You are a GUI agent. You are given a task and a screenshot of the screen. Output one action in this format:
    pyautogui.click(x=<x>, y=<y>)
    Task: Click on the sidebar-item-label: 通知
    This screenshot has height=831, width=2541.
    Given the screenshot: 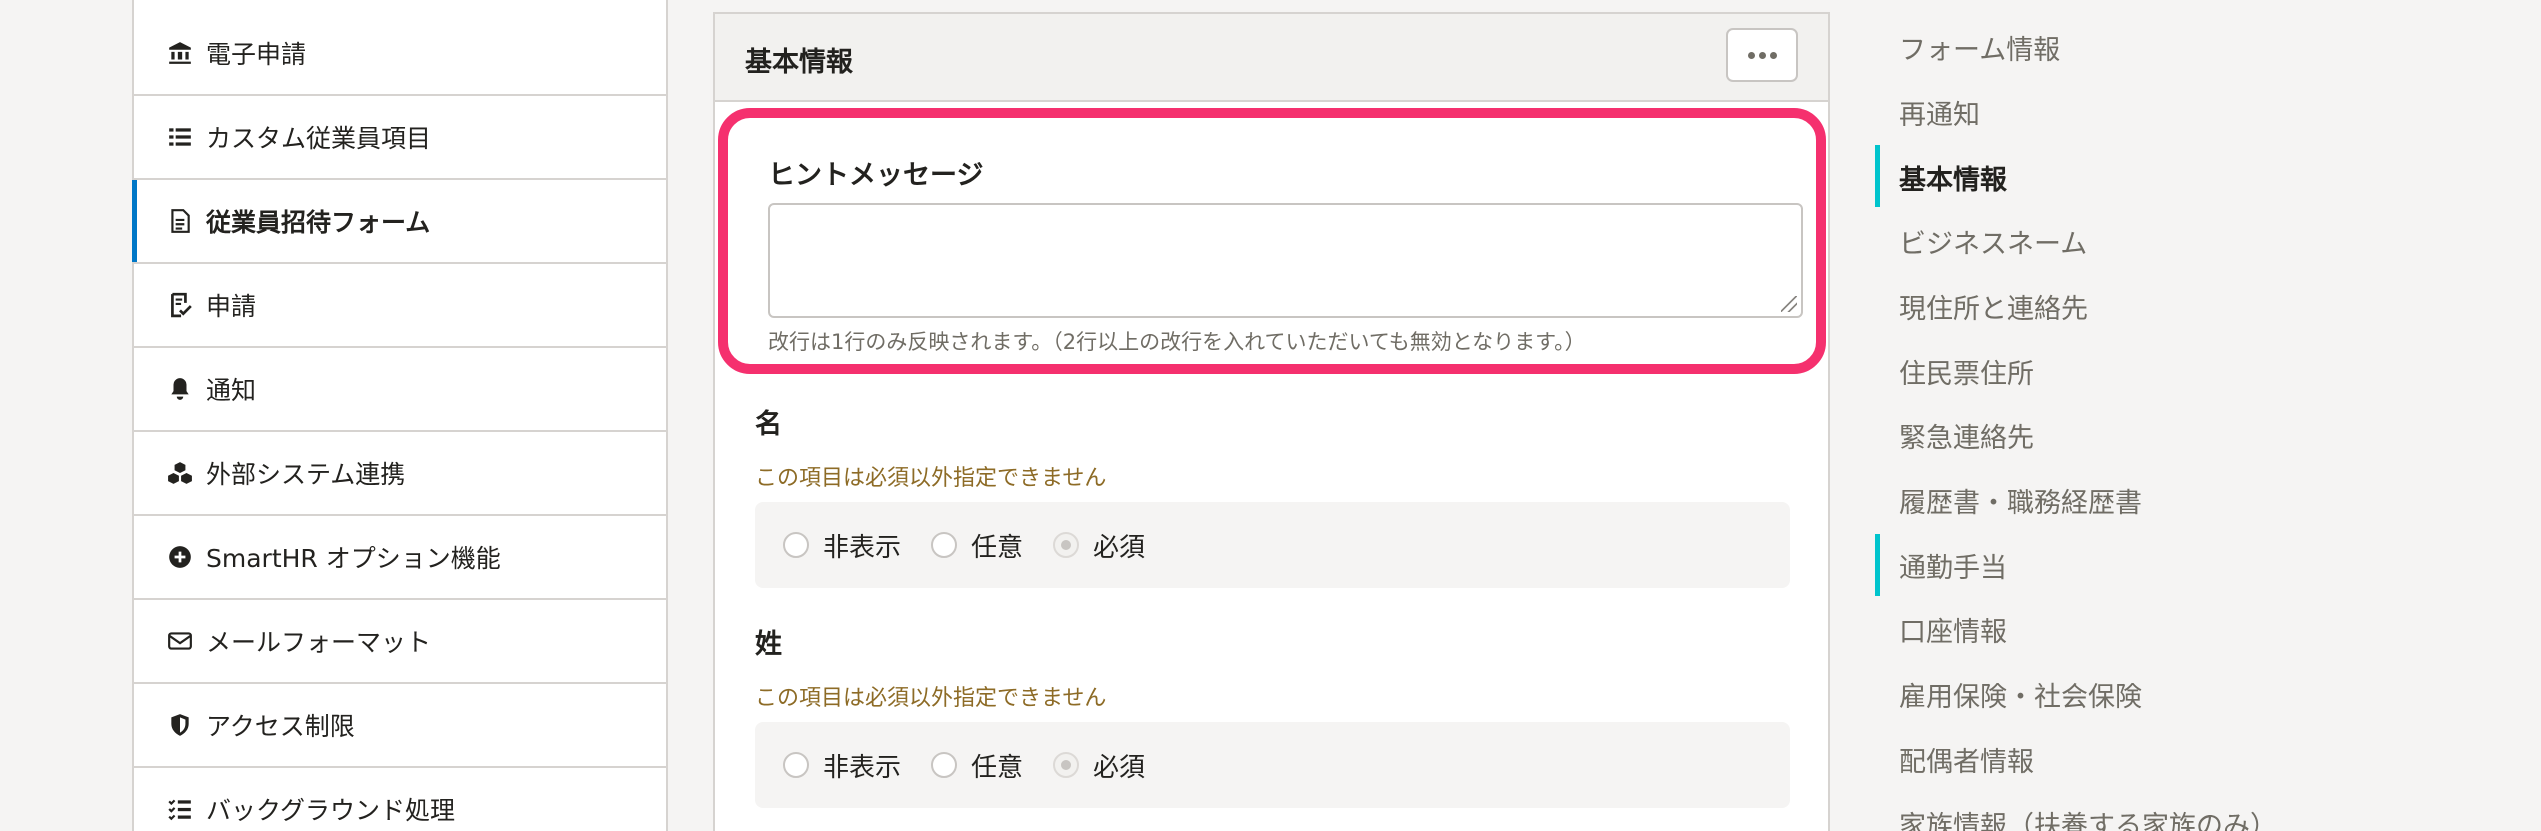 What is the action you would take?
    pyautogui.click(x=231, y=390)
    